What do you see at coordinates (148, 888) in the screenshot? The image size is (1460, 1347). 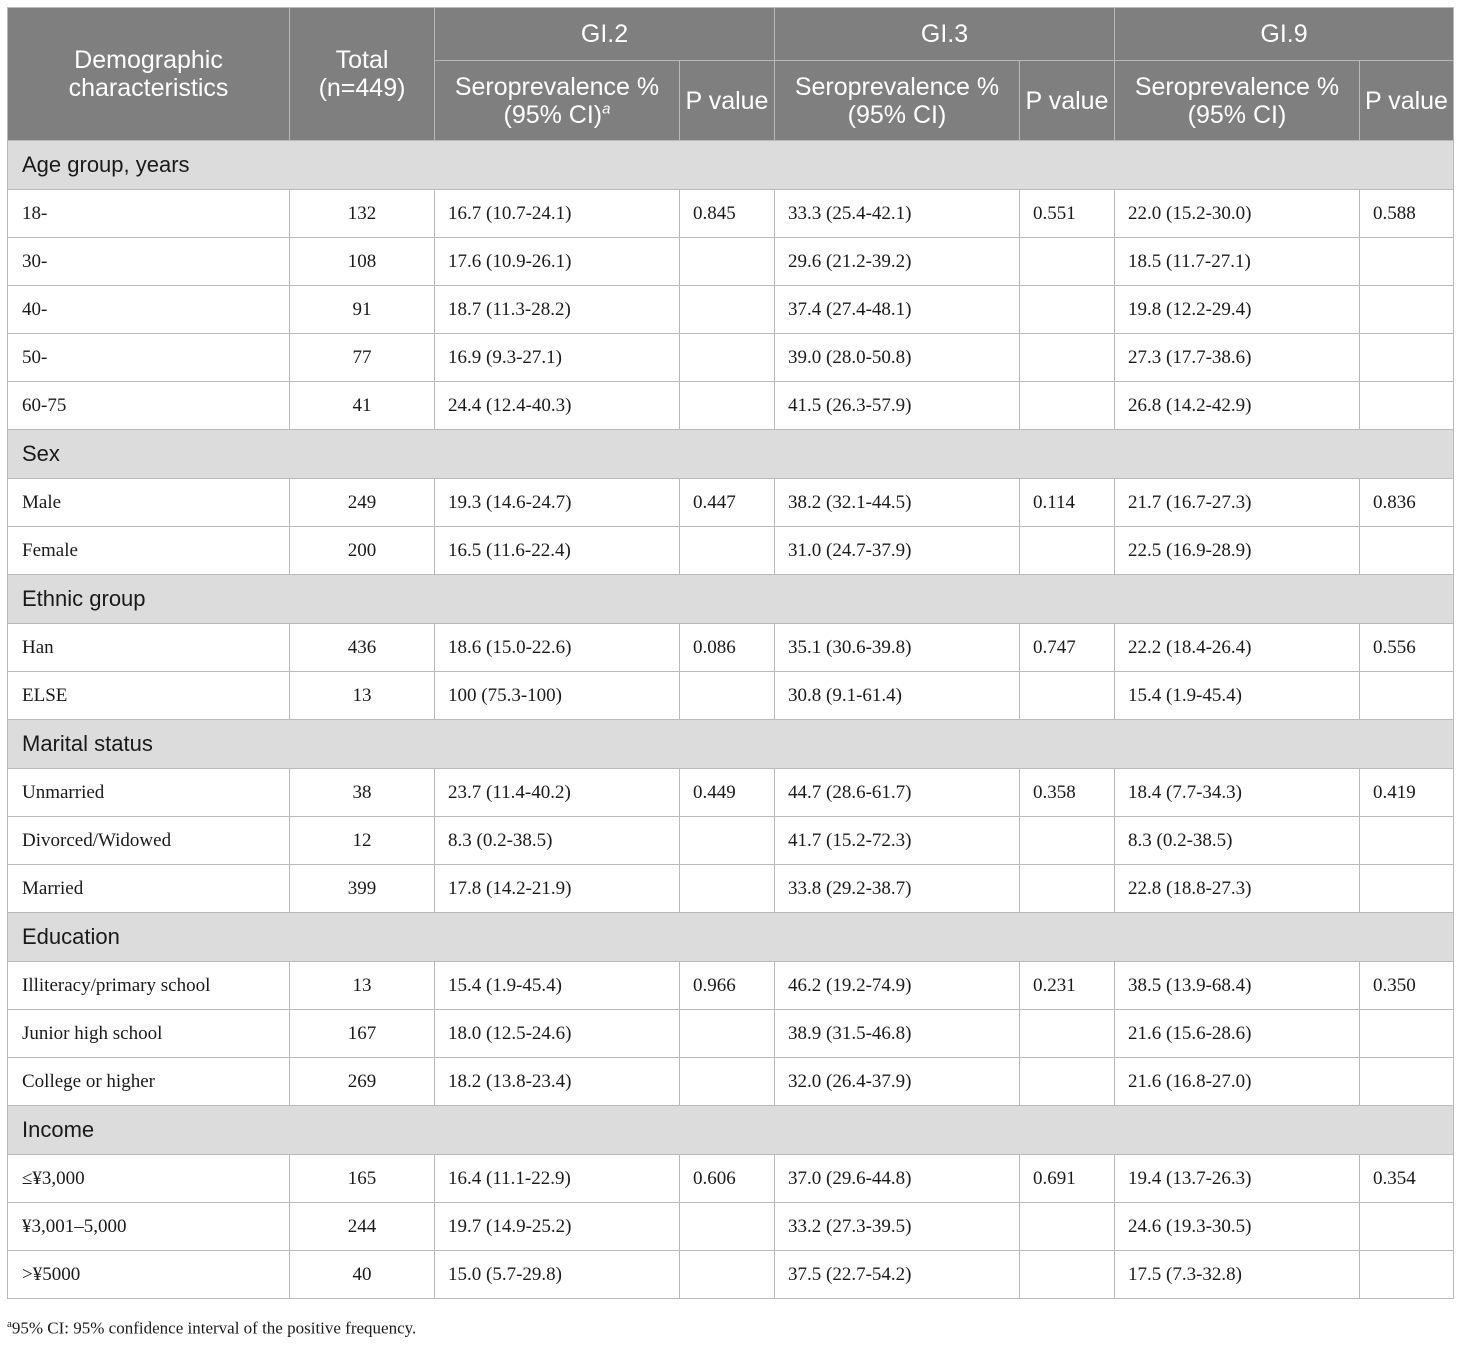 I see `row-label: Married` at bounding box center [148, 888].